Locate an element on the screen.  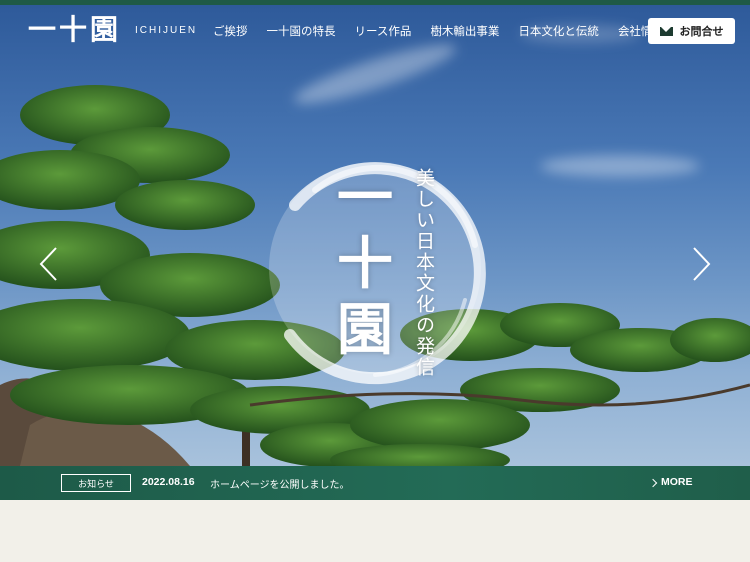
logo-mark: 一十園 is located at coordinates (75, 29).